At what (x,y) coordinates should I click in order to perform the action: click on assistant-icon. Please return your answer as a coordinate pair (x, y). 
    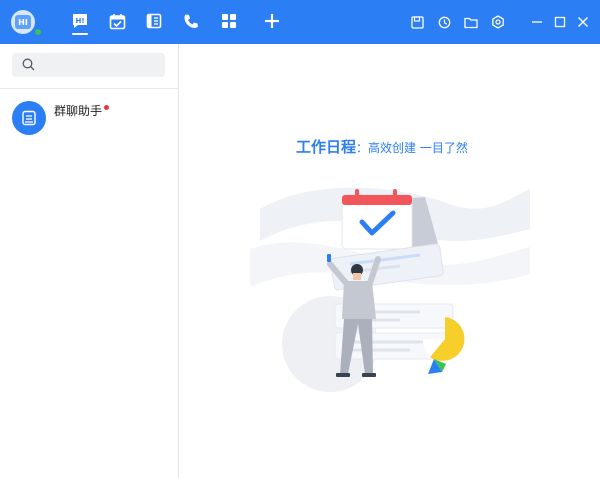
    Looking at the image, I should click on (29, 118).